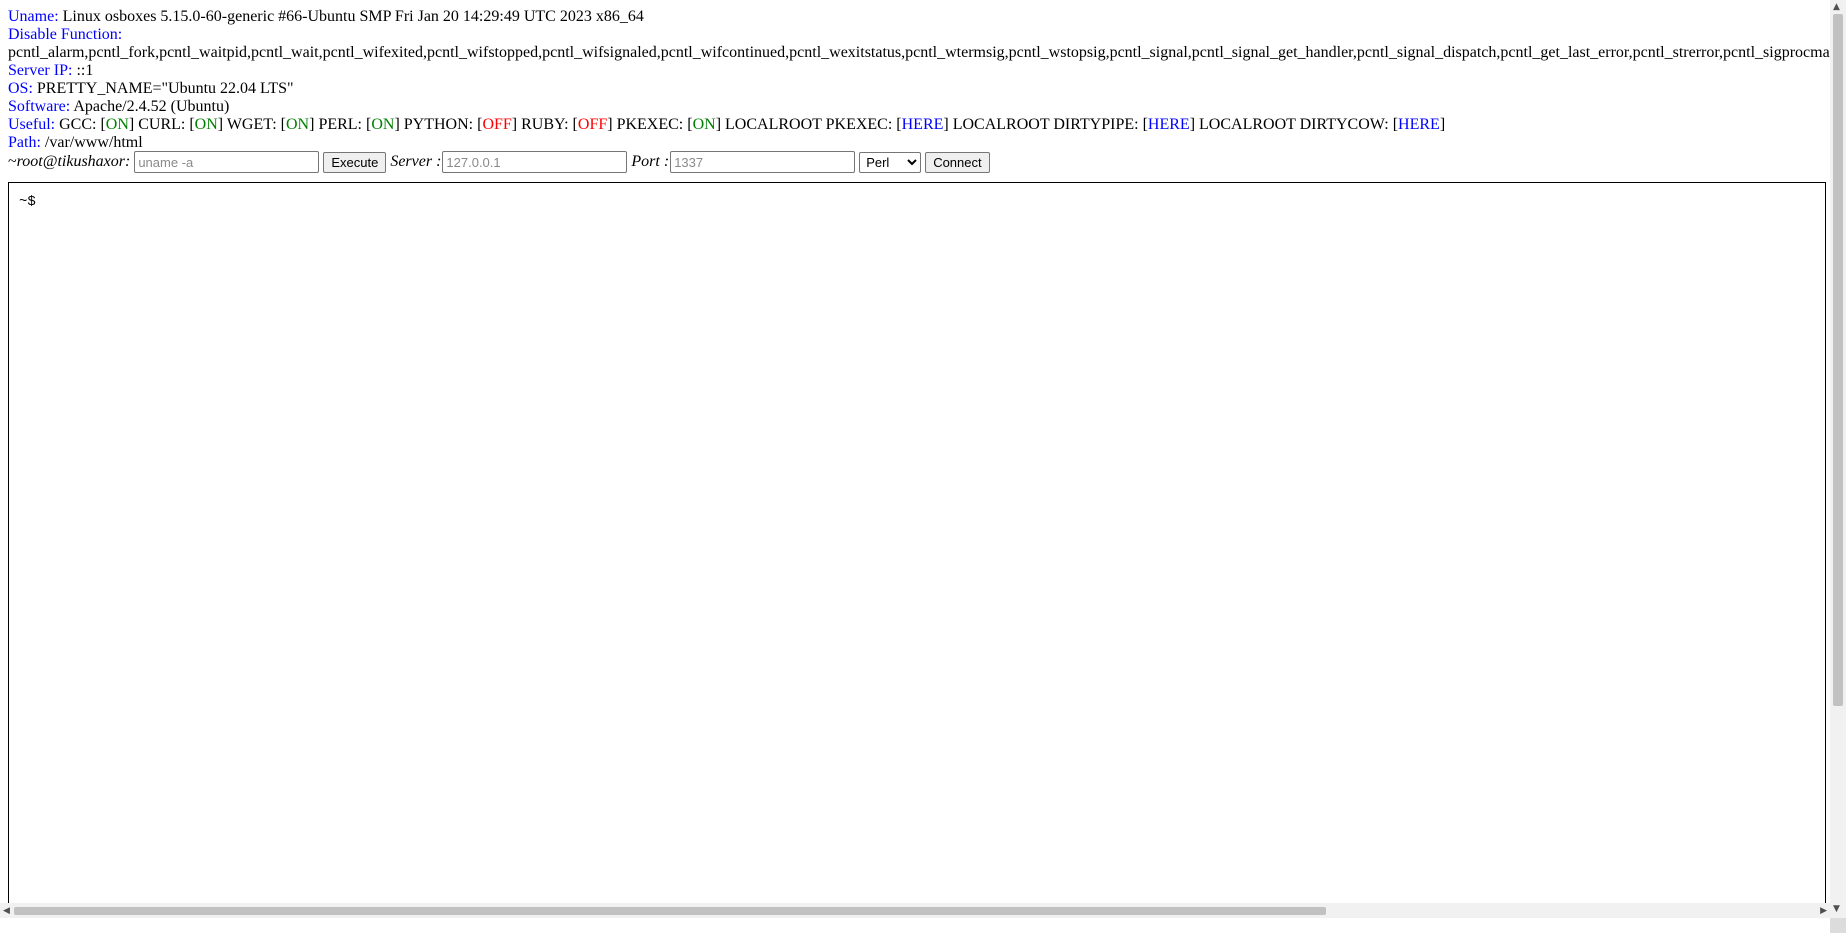 This screenshot has width=1846, height=933. Describe the element at coordinates (12, 161) in the screenshot. I see `prompt-prefix: ~` at that location.